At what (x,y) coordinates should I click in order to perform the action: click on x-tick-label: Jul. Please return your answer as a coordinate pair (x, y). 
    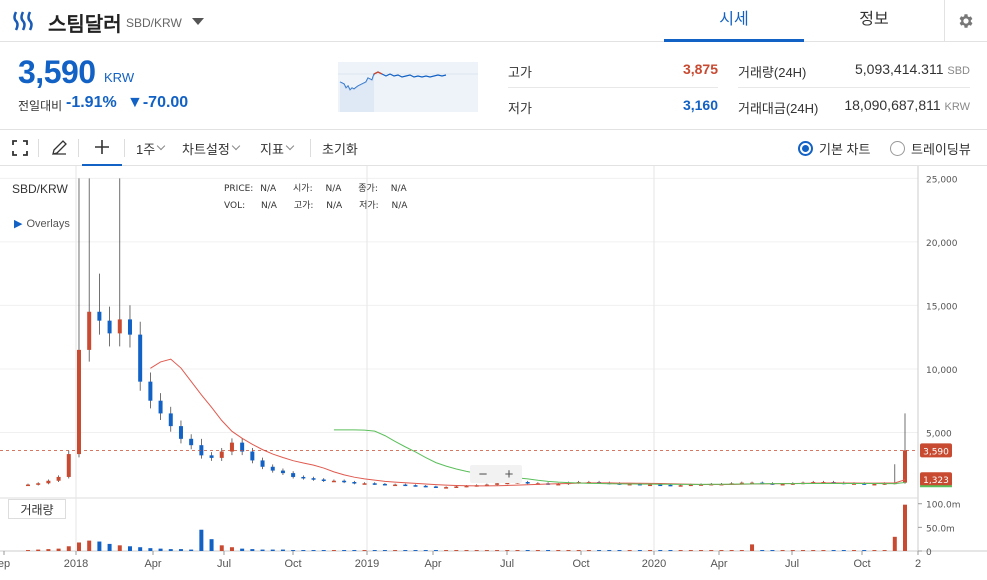
    Looking at the image, I should click on (507, 564).